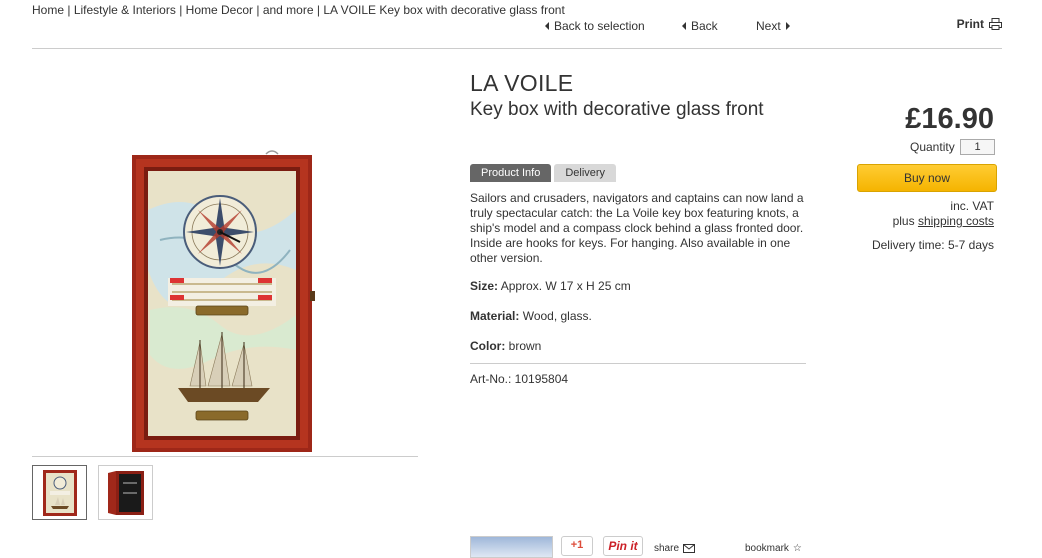 Image resolution: width=1042 pixels, height=558 pixels. I want to click on pinterest-button: Pin it, so click(623, 546).